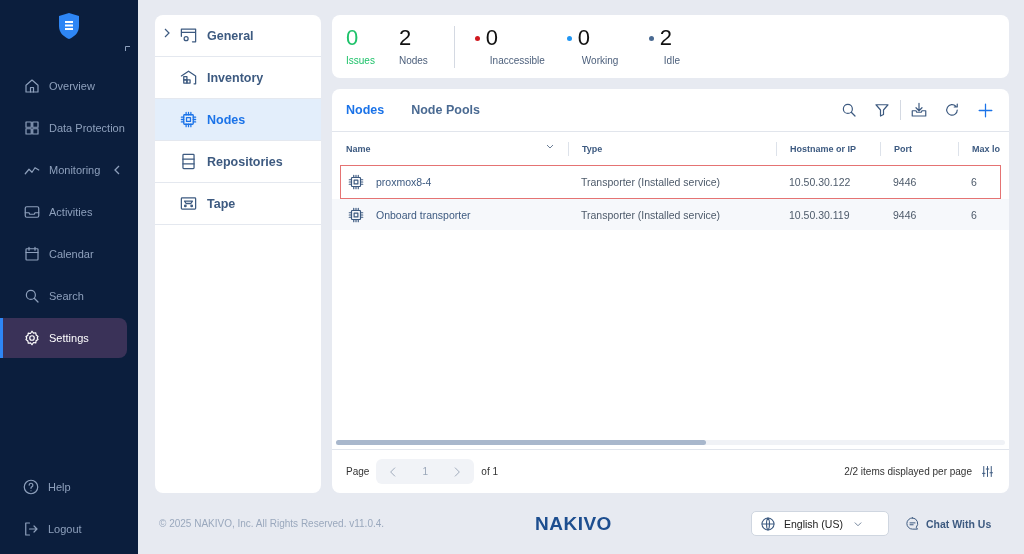 This screenshot has width=1024, height=554. What do you see at coordinates (238, 162) in the screenshot?
I see `settings-nav-item: Repositories` at bounding box center [238, 162].